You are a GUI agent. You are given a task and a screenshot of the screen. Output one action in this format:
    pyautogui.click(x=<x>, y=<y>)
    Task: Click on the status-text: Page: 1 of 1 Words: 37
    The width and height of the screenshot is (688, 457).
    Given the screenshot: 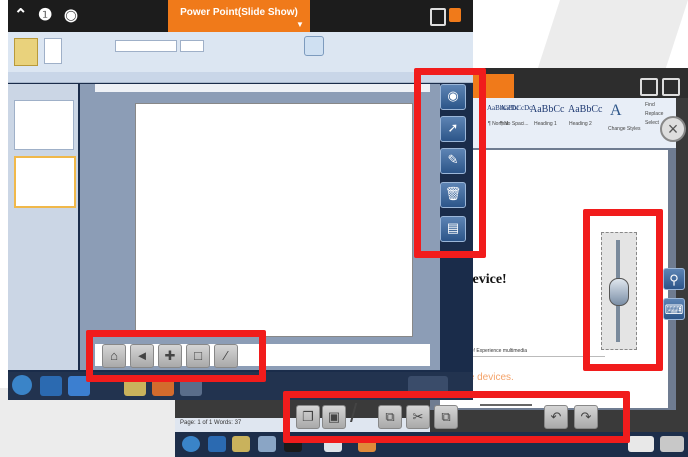 What is the action you would take?
    pyautogui.click(x=211, y=423)
    